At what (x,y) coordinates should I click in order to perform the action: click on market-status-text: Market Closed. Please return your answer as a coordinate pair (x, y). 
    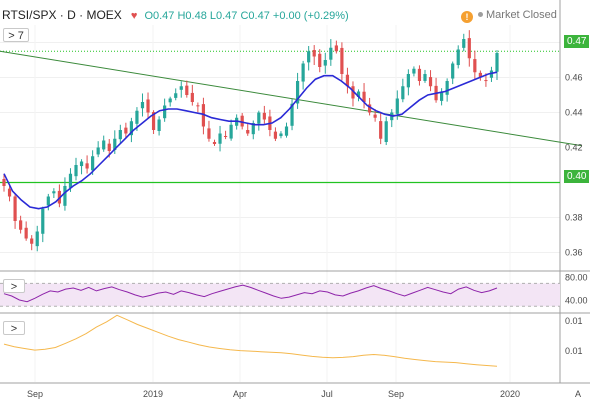
    Looking at the image, I should click on (521, 15).